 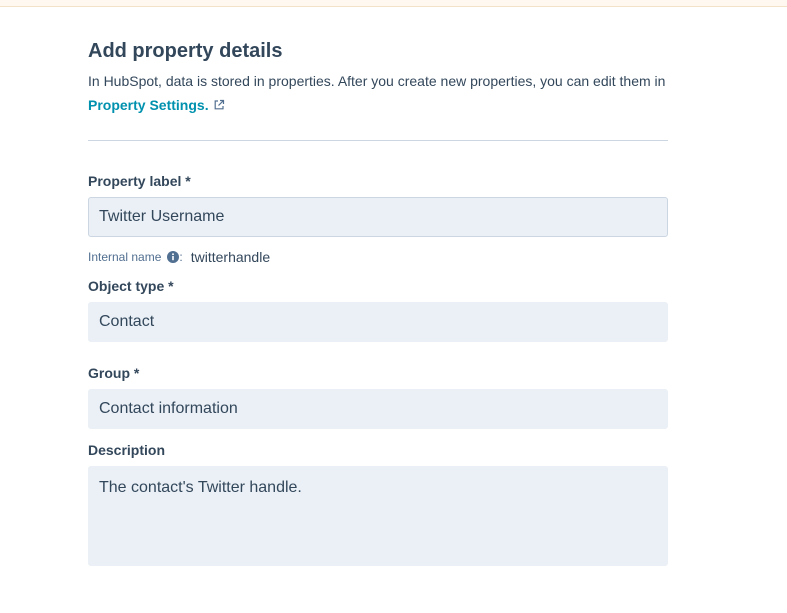 I want to click on page-title: Add property details, so click(x=185, y=51).